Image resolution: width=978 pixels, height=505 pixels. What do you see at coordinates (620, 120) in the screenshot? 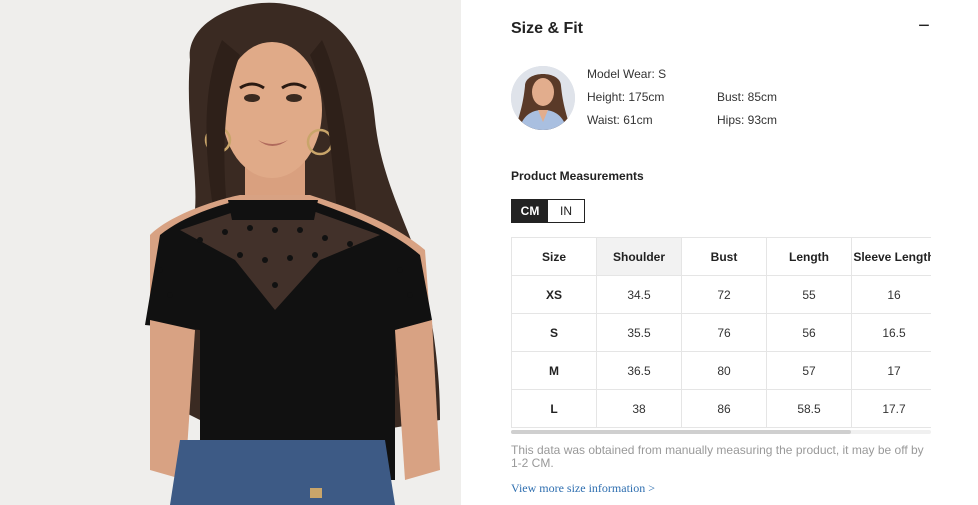
I see `model-waist: Waist: 61cm` at bounding box center [620, 120].